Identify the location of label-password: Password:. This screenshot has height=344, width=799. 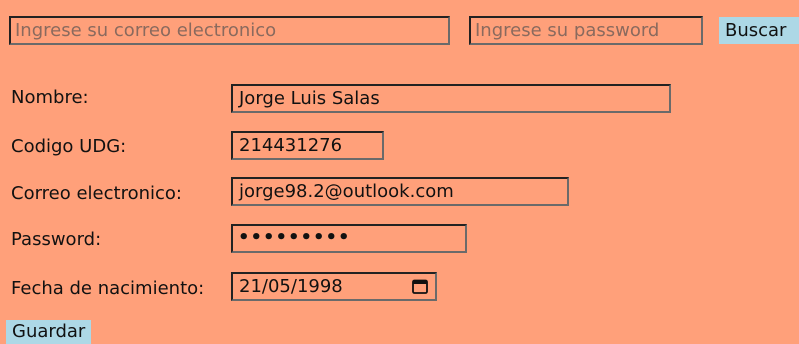
(56, 239).